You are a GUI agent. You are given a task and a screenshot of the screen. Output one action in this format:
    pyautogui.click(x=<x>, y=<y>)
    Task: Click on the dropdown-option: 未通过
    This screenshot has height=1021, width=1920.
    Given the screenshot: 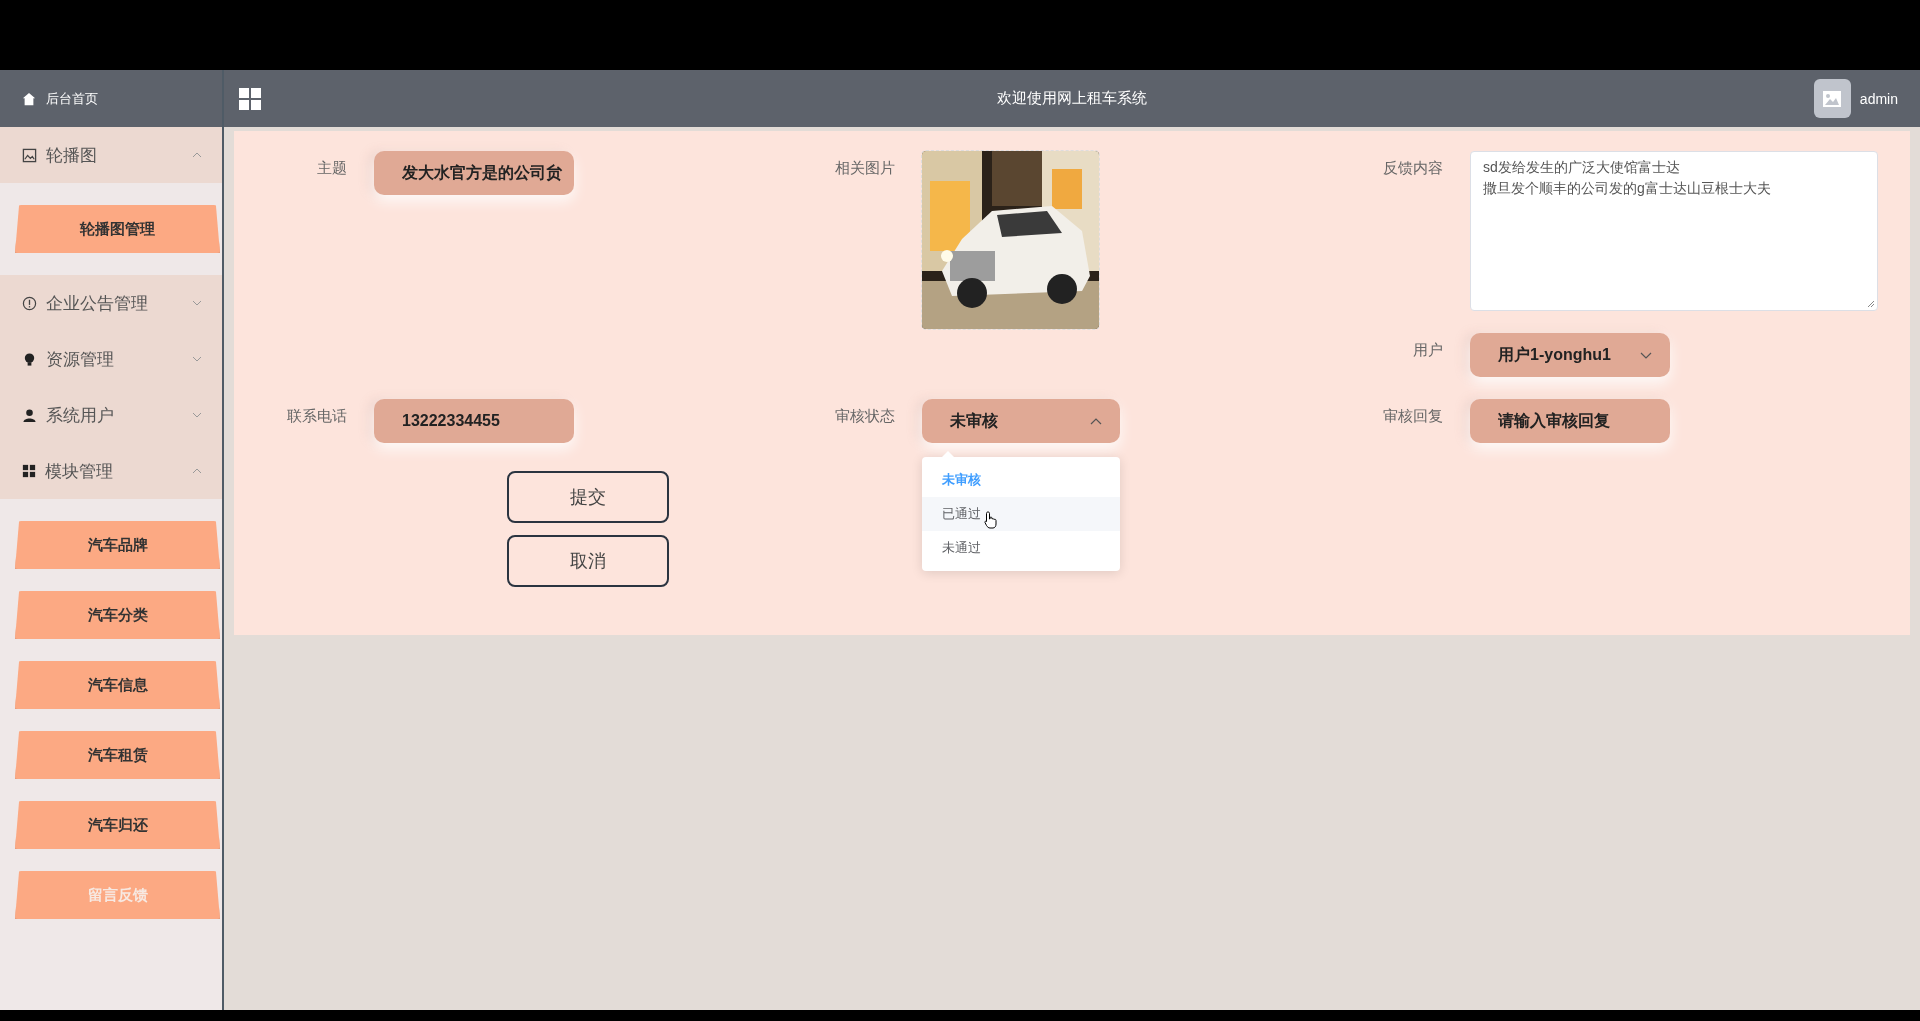 What is the action you would take?
    pyautogui.click(x=1021, y=548)
    